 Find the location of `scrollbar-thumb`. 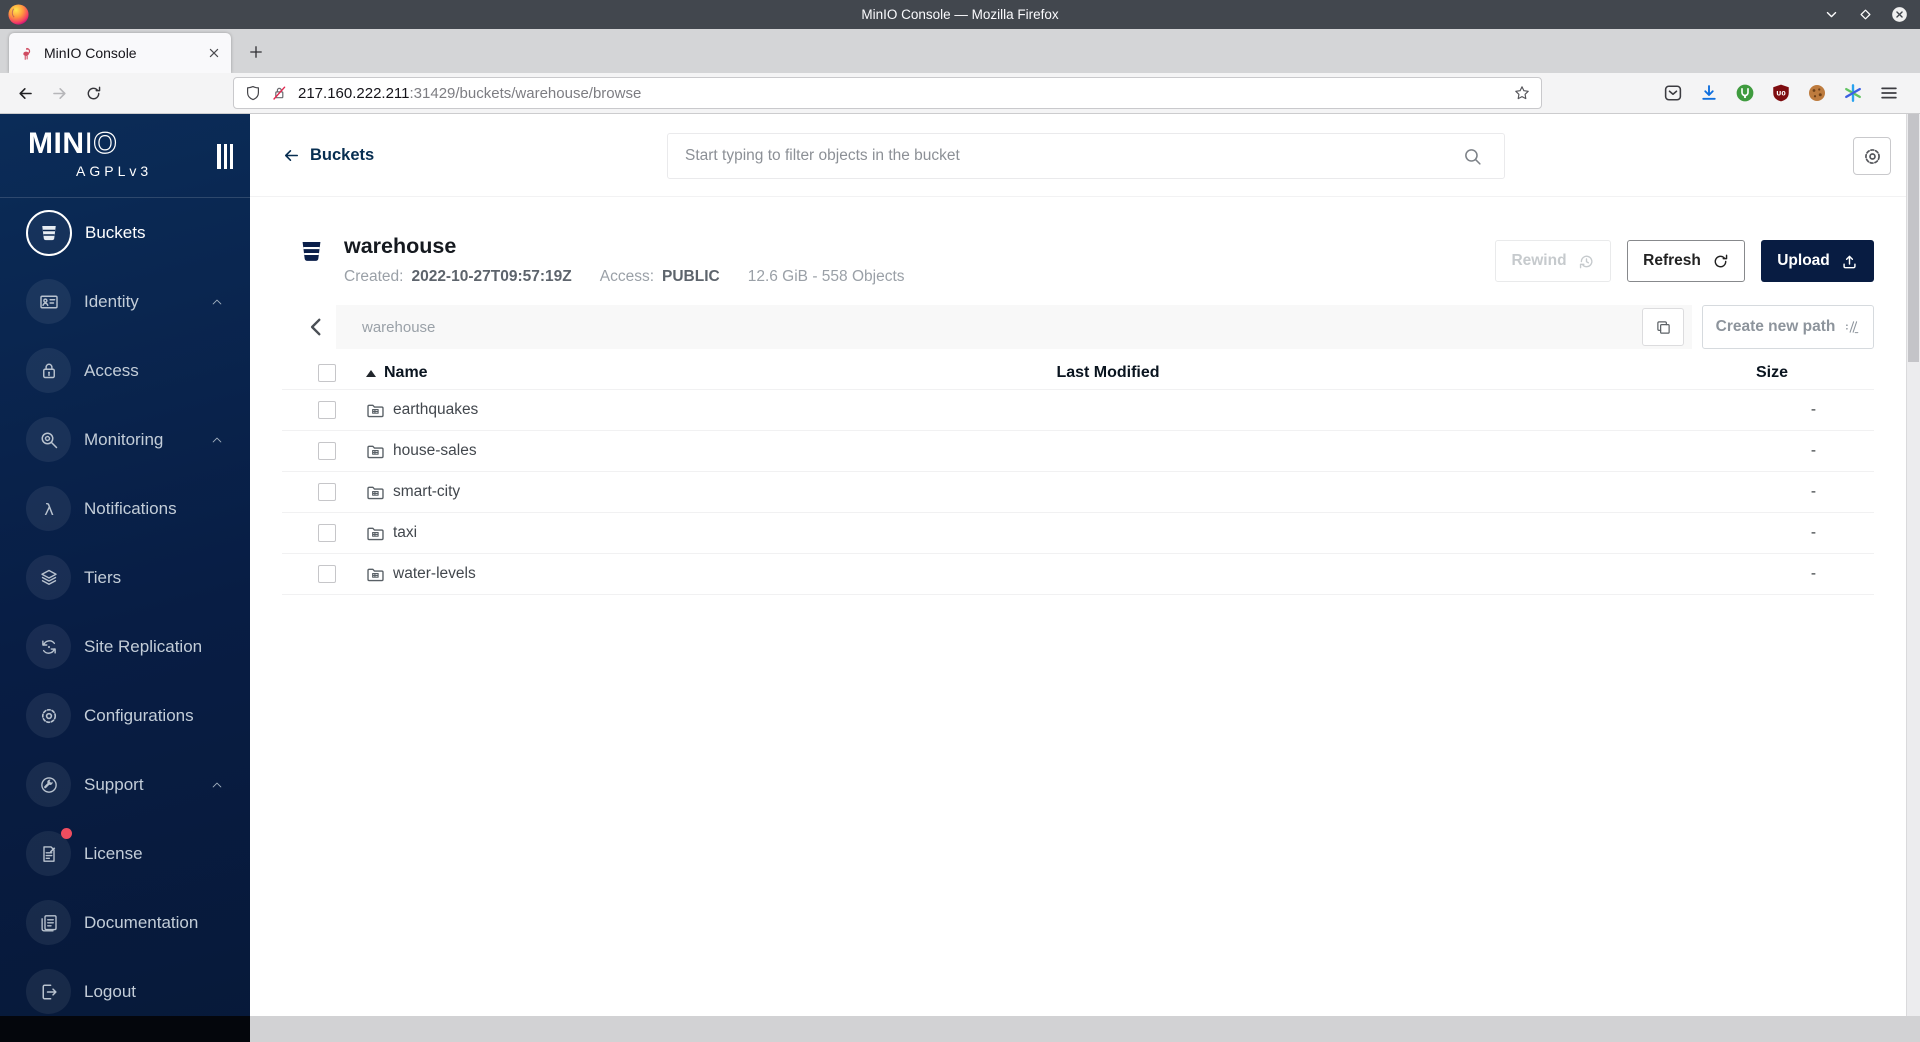

scrollbar-thumb is located at coordinates (1913, 238).